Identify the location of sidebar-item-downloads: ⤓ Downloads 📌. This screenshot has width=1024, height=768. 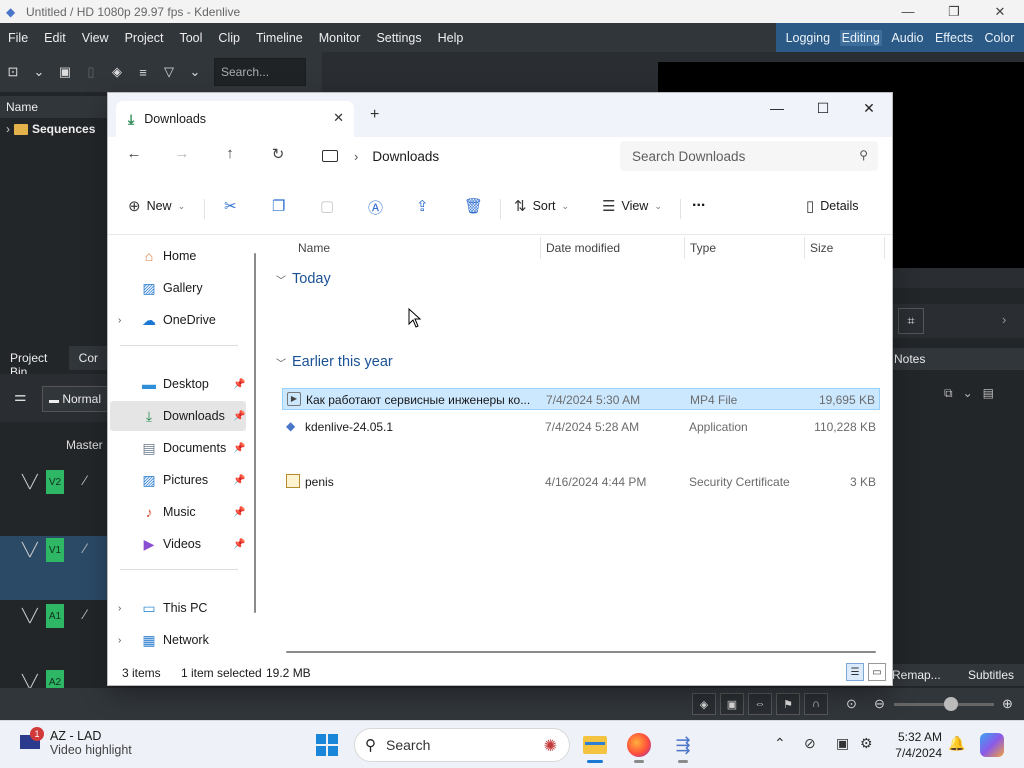
(178, 416).